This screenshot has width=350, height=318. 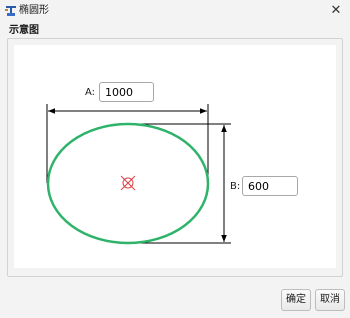 I want to click on cancel-button: 取消, so click(x=330, y=300).